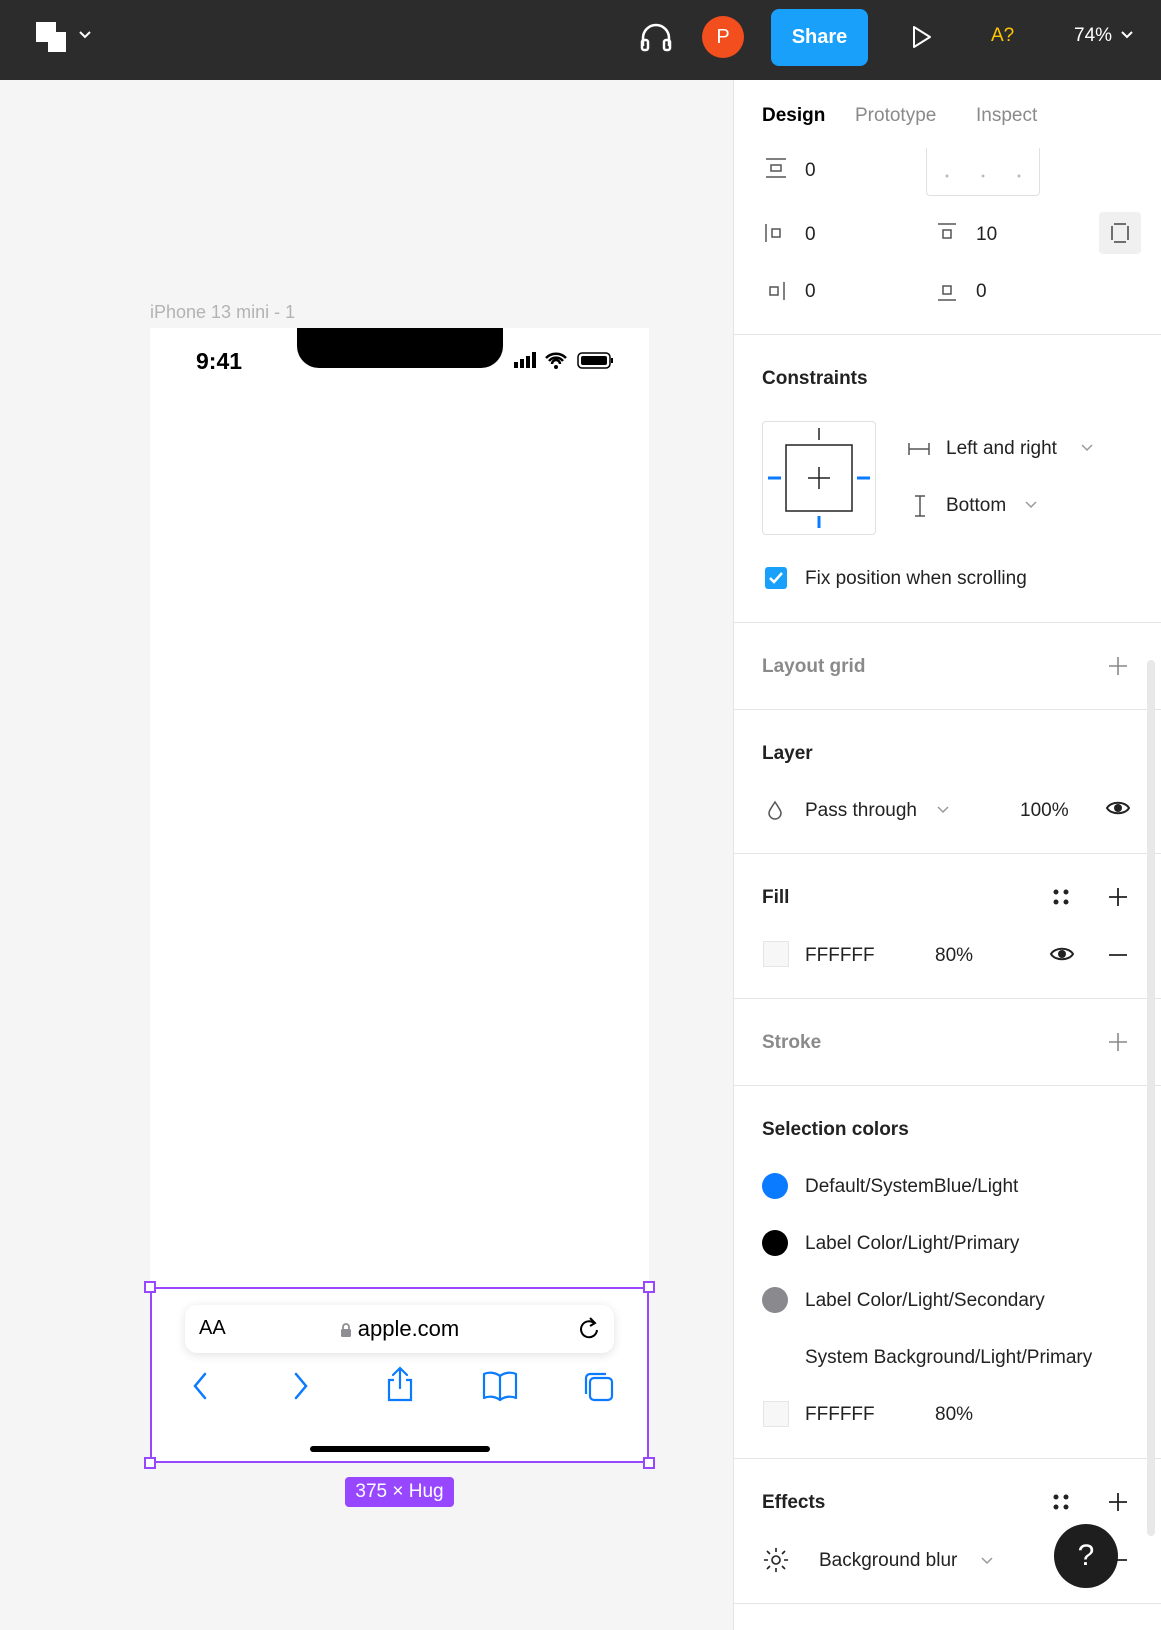 The width and height of the screenshot is (1161, 1630). I want to click on fill-opacity-field: 80%, so click(954, 956).